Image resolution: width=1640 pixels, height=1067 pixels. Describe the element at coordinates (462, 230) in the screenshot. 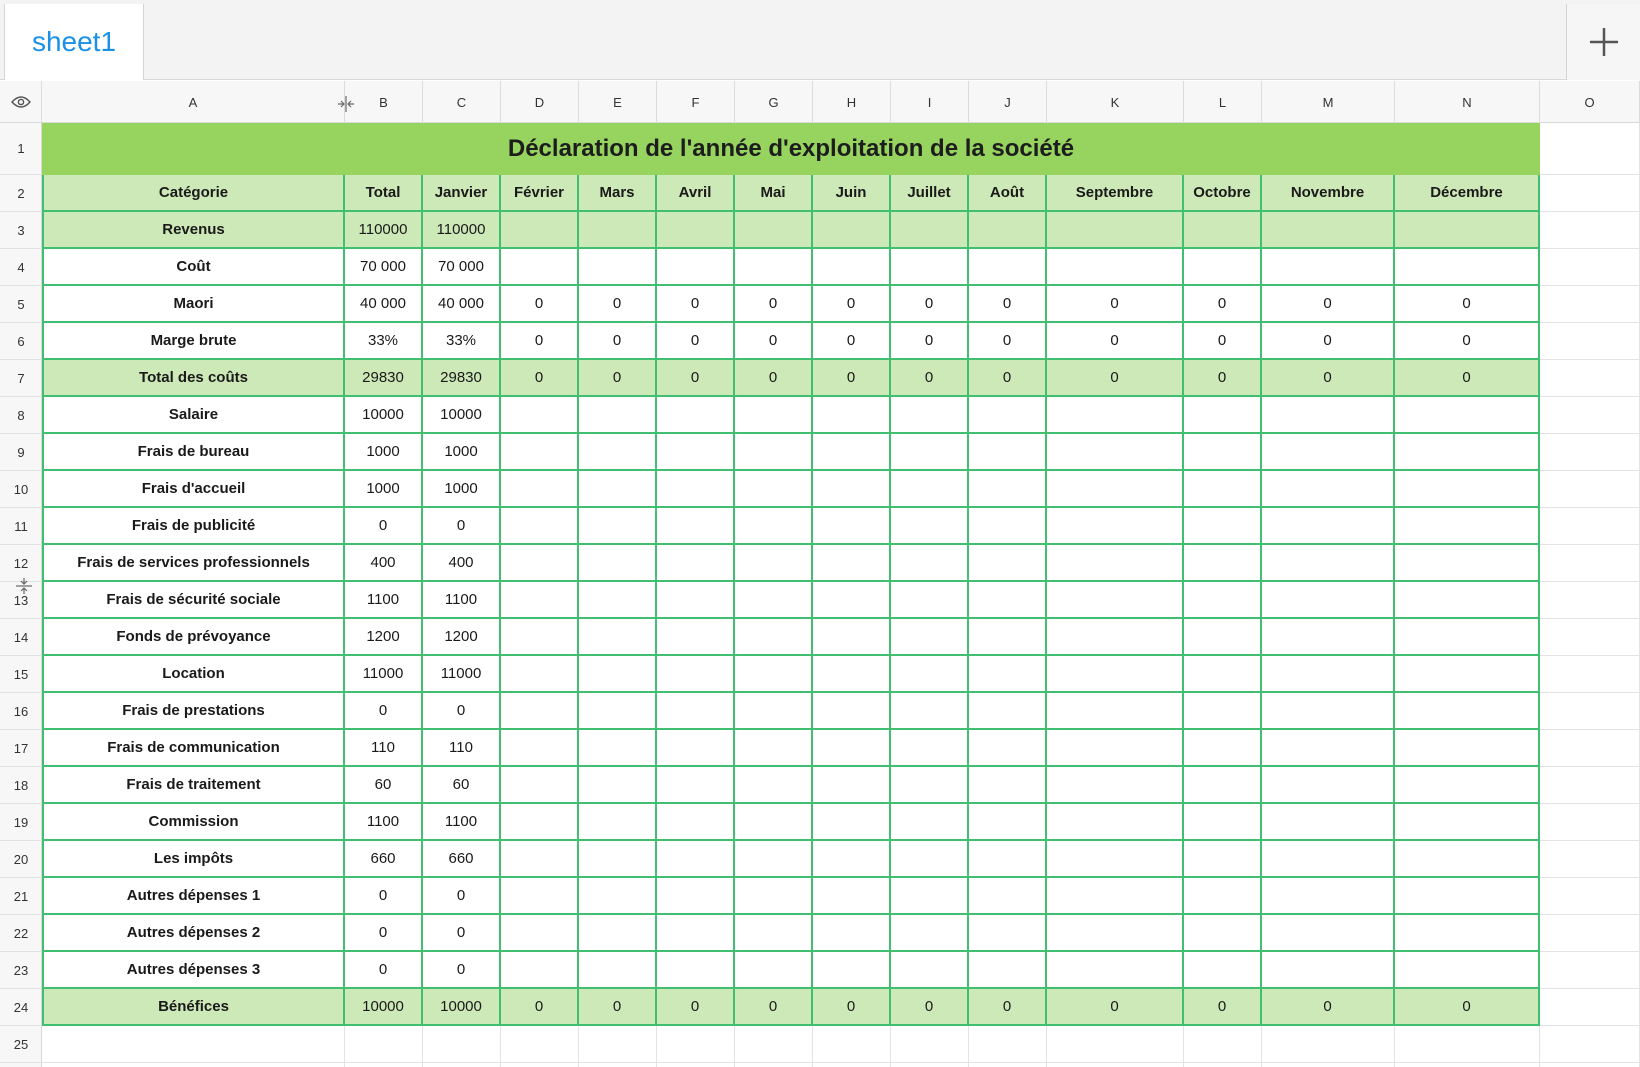

I see `value-cell: 110000` at that location.